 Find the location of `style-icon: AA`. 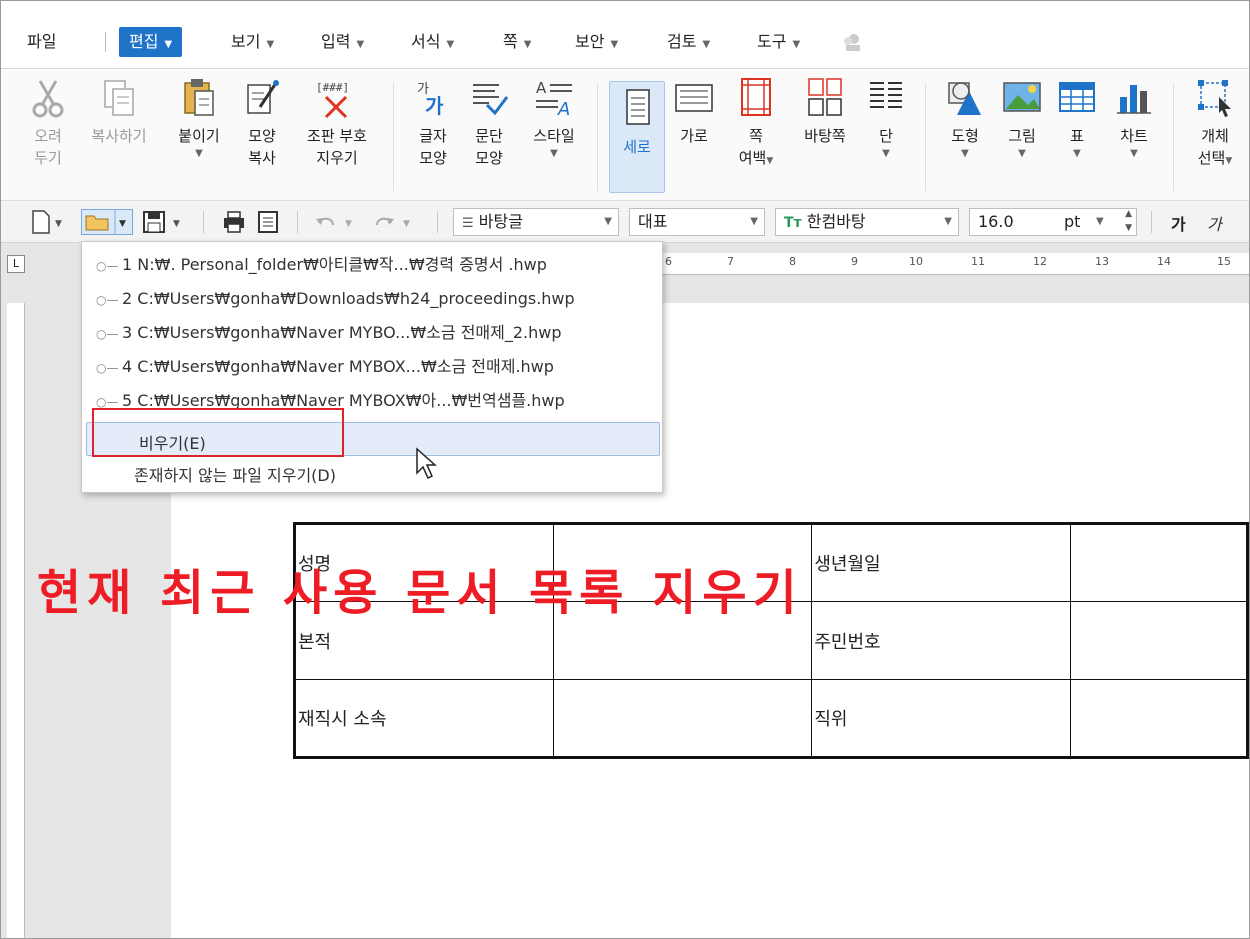

style-icon: AA is located at coordinates (554, 99).